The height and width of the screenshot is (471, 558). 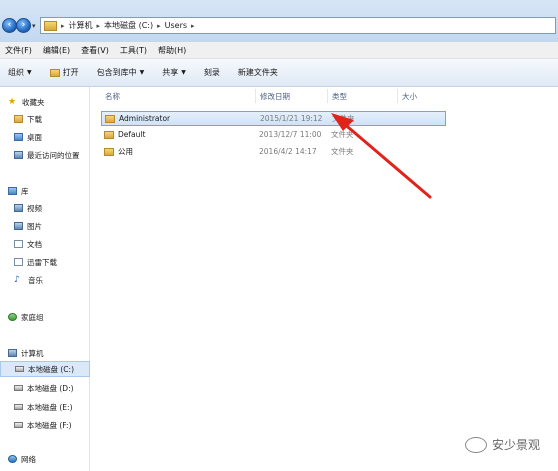 What do you see at coordinates (18, 208) in the screenshot?
I see `video-icon` at bounding box center [18, 208].